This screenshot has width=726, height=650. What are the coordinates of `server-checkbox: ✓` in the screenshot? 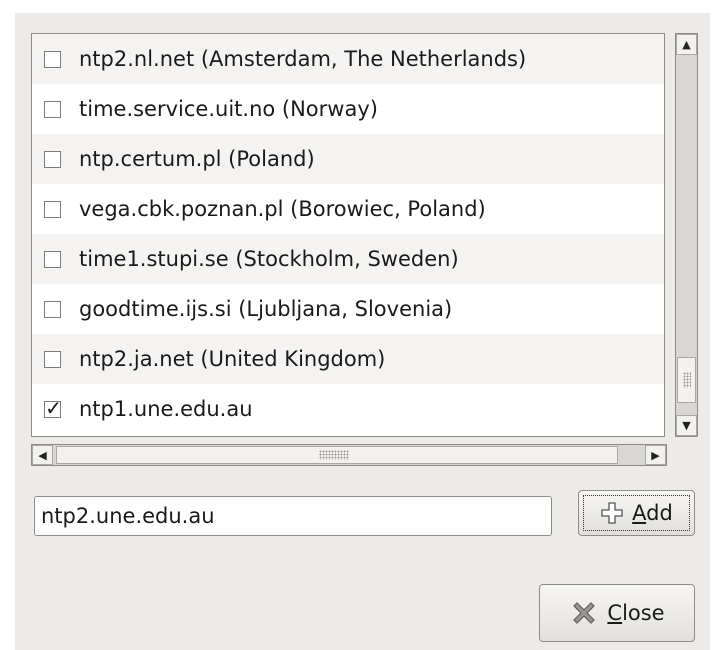 It's located at (53, 408).